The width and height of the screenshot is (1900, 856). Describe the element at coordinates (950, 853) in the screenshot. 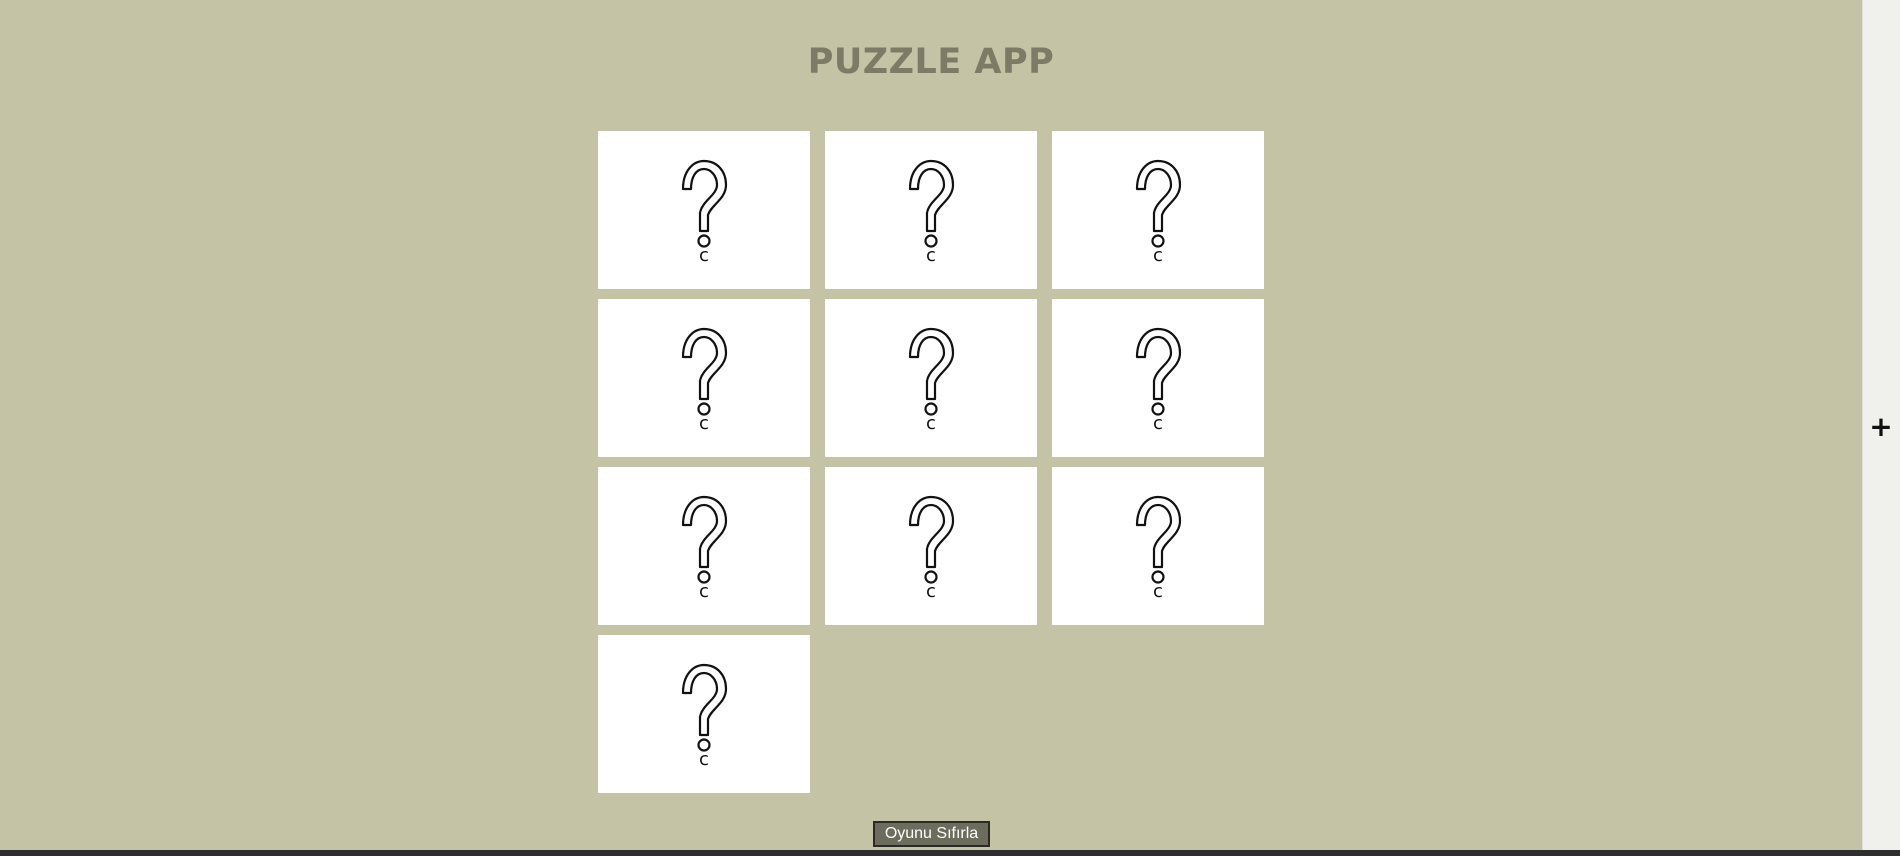

I see `bottom-bar` at that location.